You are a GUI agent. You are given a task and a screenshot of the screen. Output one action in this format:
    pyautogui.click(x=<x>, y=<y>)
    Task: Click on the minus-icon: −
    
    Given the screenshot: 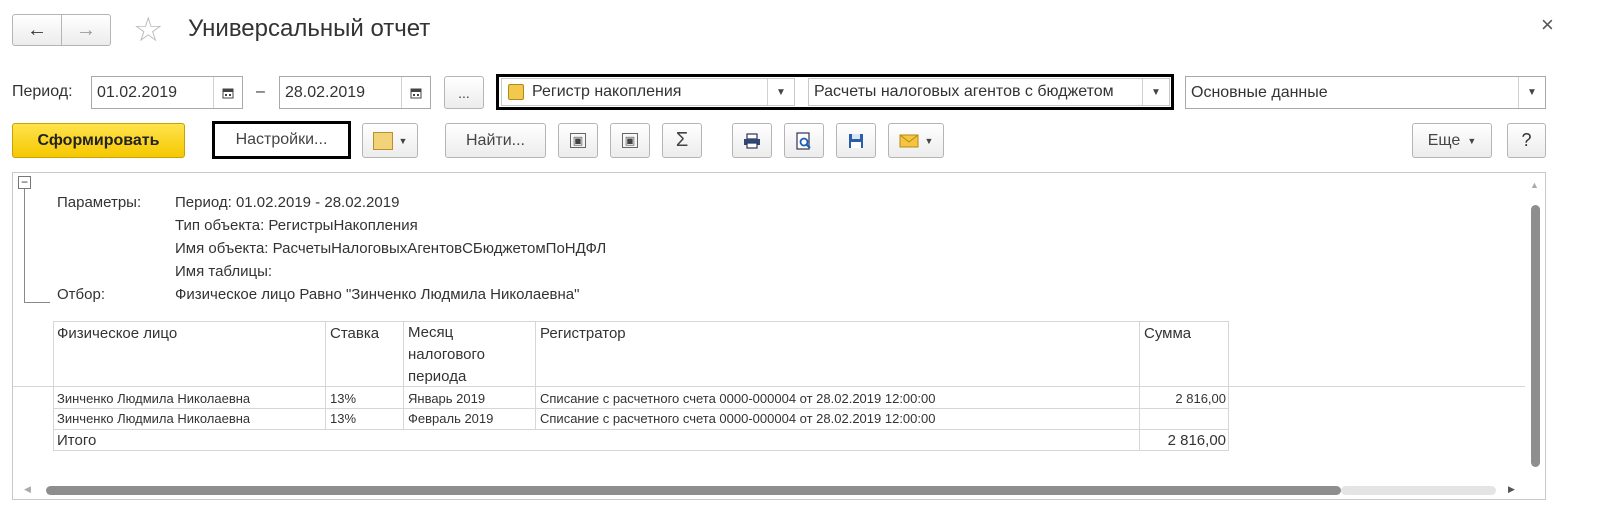 What is the action you would take?
    pyautogui.click(x=24, y=182)
    